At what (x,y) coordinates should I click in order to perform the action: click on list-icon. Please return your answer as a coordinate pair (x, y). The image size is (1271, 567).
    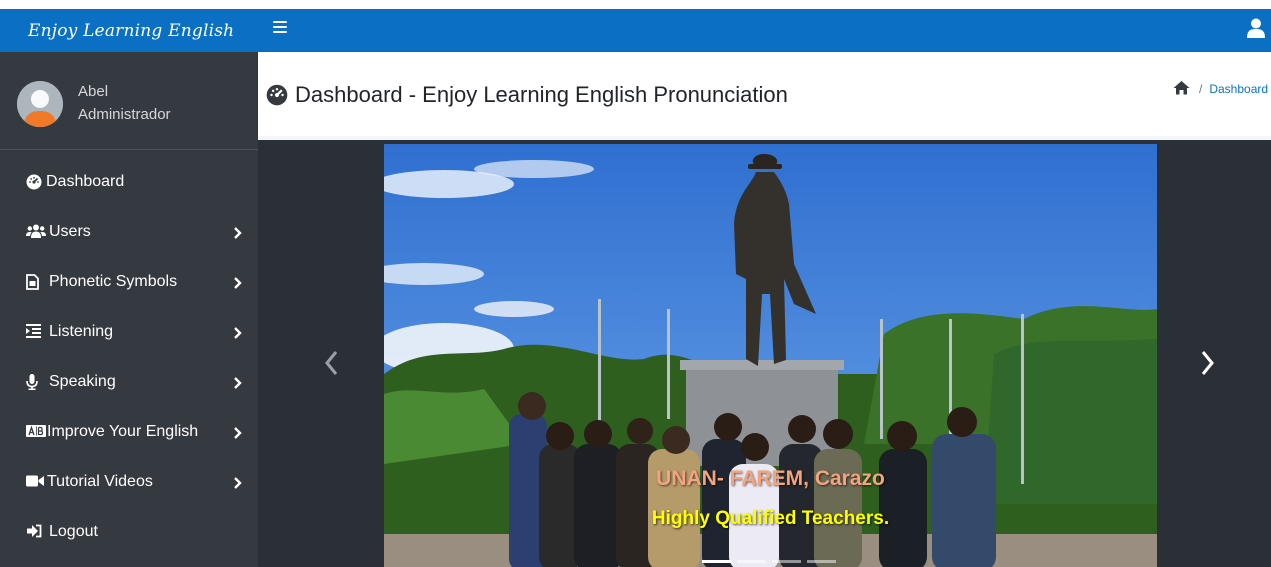
    Looking at the image, I should click on (34, 332).